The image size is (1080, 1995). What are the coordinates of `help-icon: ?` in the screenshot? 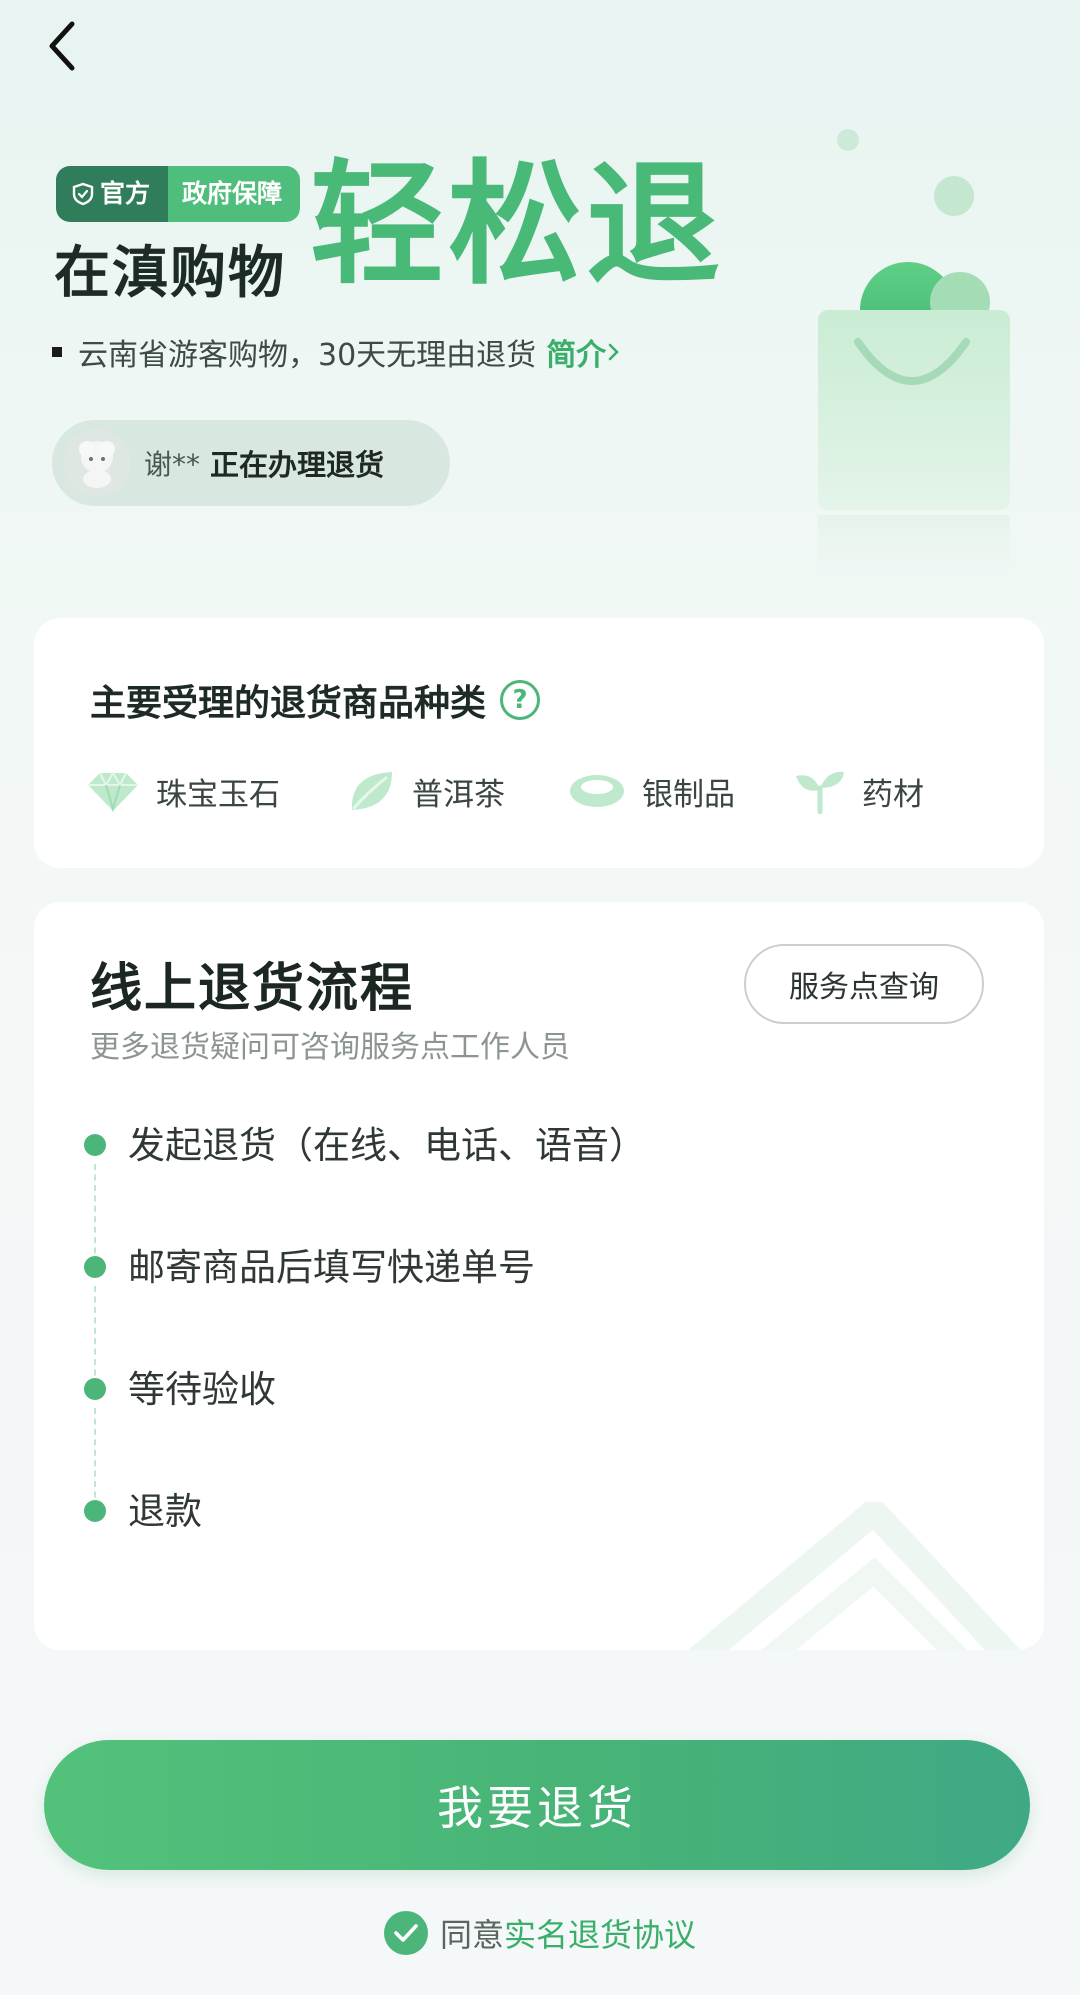 It's located at (520, 700).